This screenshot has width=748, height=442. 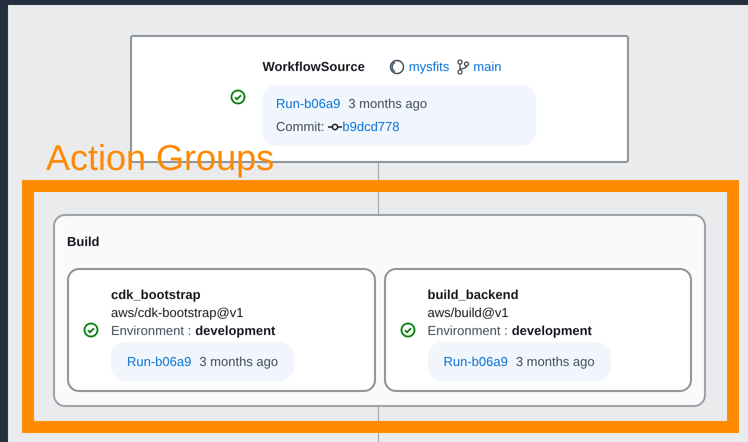 What do you see at coordinates (474, 295) in the screenshot?
I see `action-name: build_backend` at bounding box center [474, 295].